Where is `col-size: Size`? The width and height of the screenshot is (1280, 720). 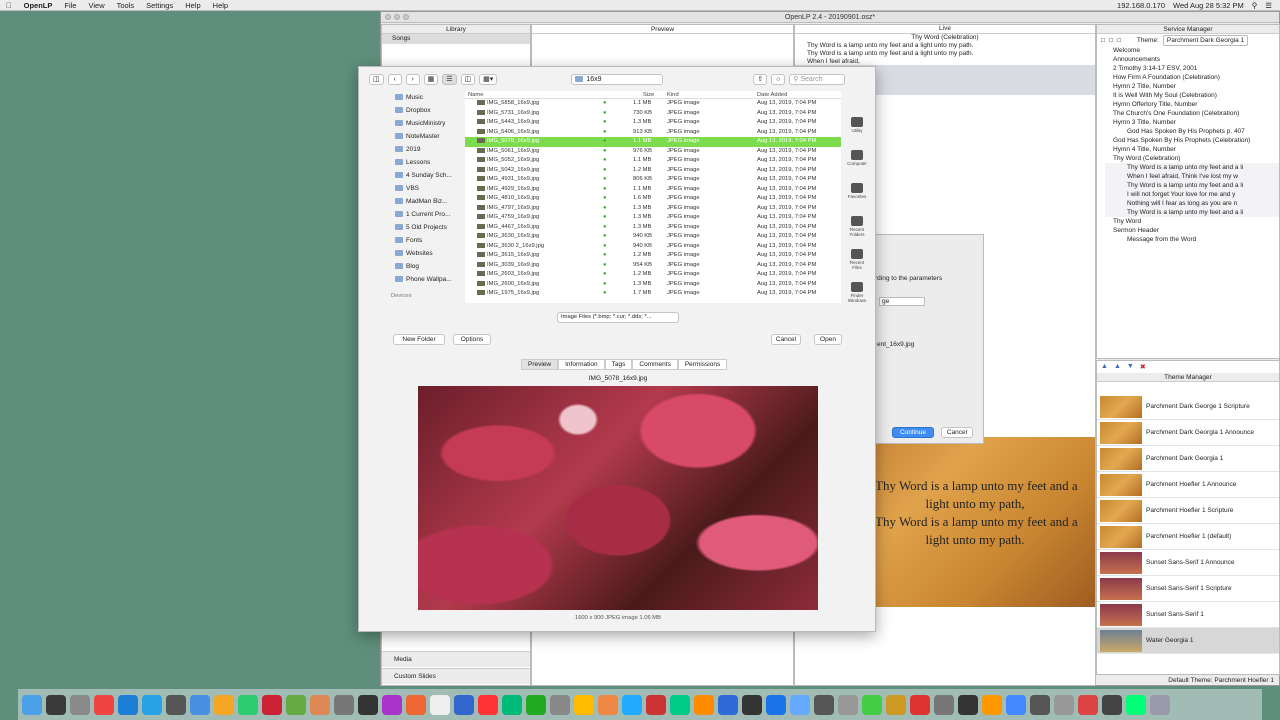
col-size: Size is located at coordinates (648, 95).